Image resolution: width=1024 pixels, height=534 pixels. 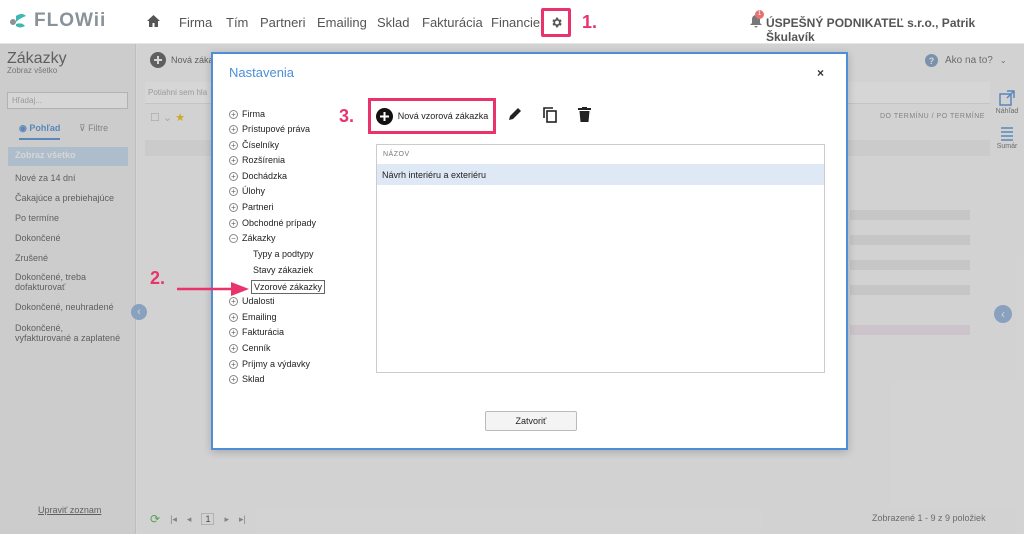 I want to click on tree-label: Cenník, so click(x=256, y=348).